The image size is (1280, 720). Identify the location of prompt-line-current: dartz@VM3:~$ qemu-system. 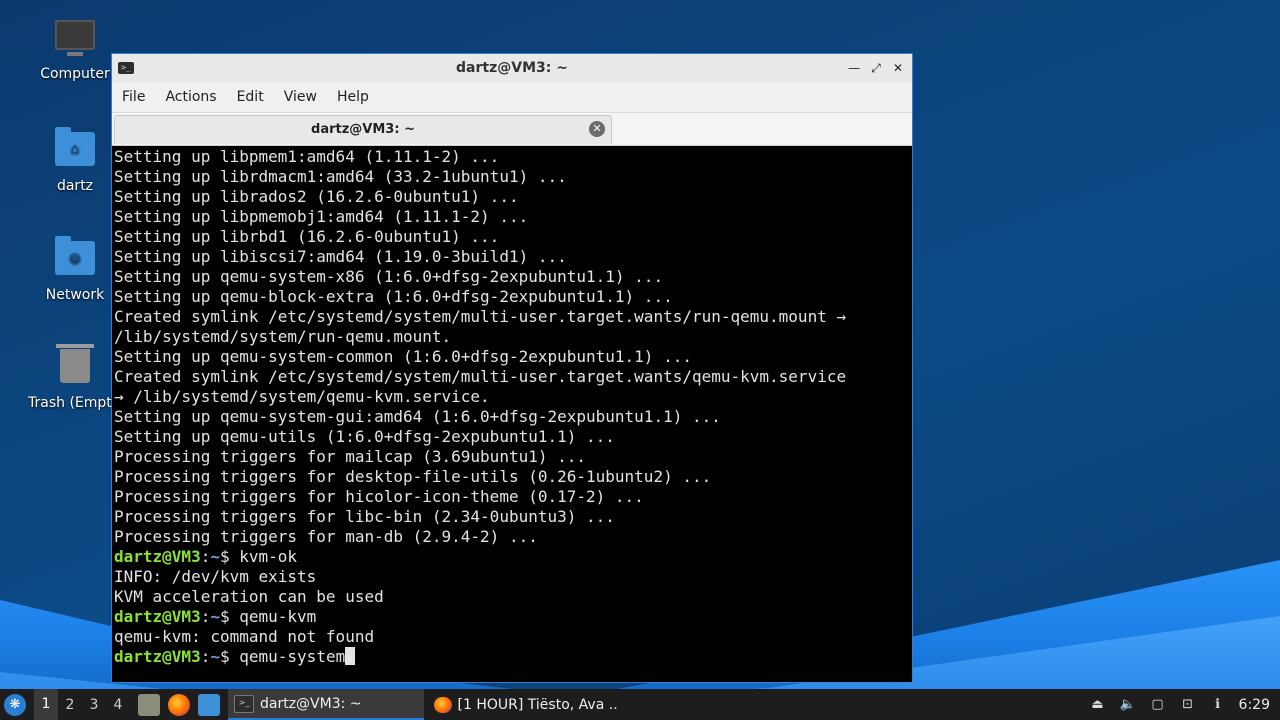
(512, 657).